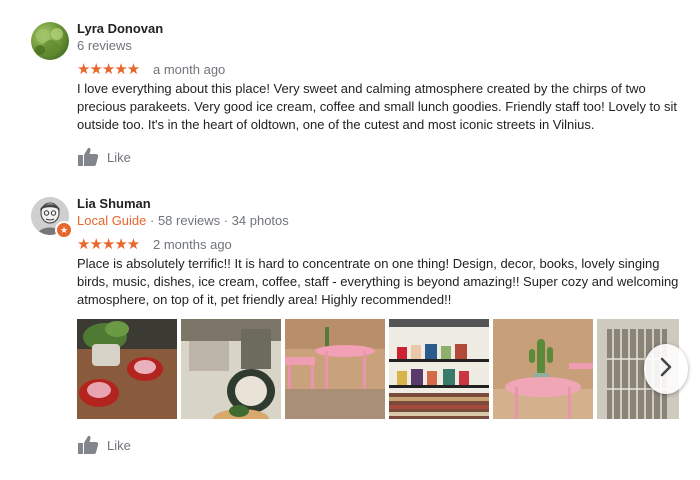 The height and width of the screenshot is (480, 700). What do you see at coordinates (260, 220) in the screenshot?
I see `photo-count: 34 photos` at bounding box center [260, 220].